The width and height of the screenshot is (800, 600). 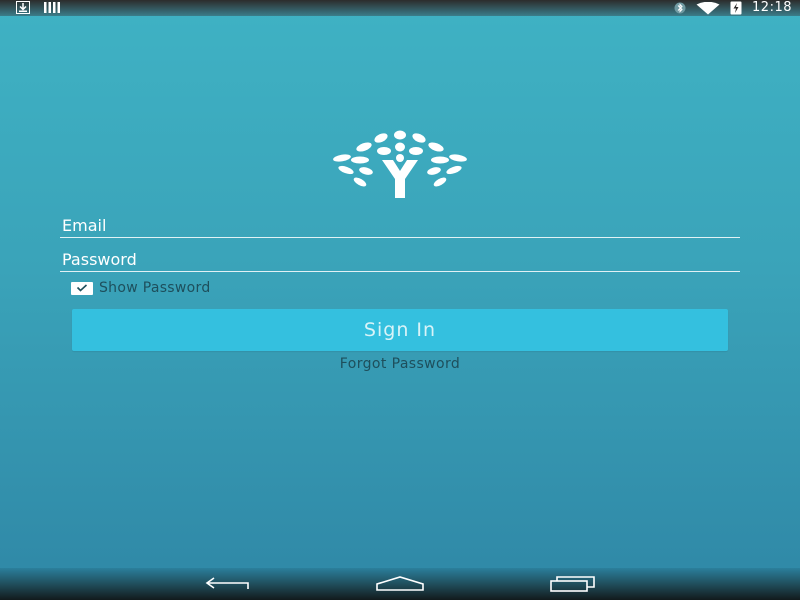 I want to click on download-icon, so click(x=23, y=7).